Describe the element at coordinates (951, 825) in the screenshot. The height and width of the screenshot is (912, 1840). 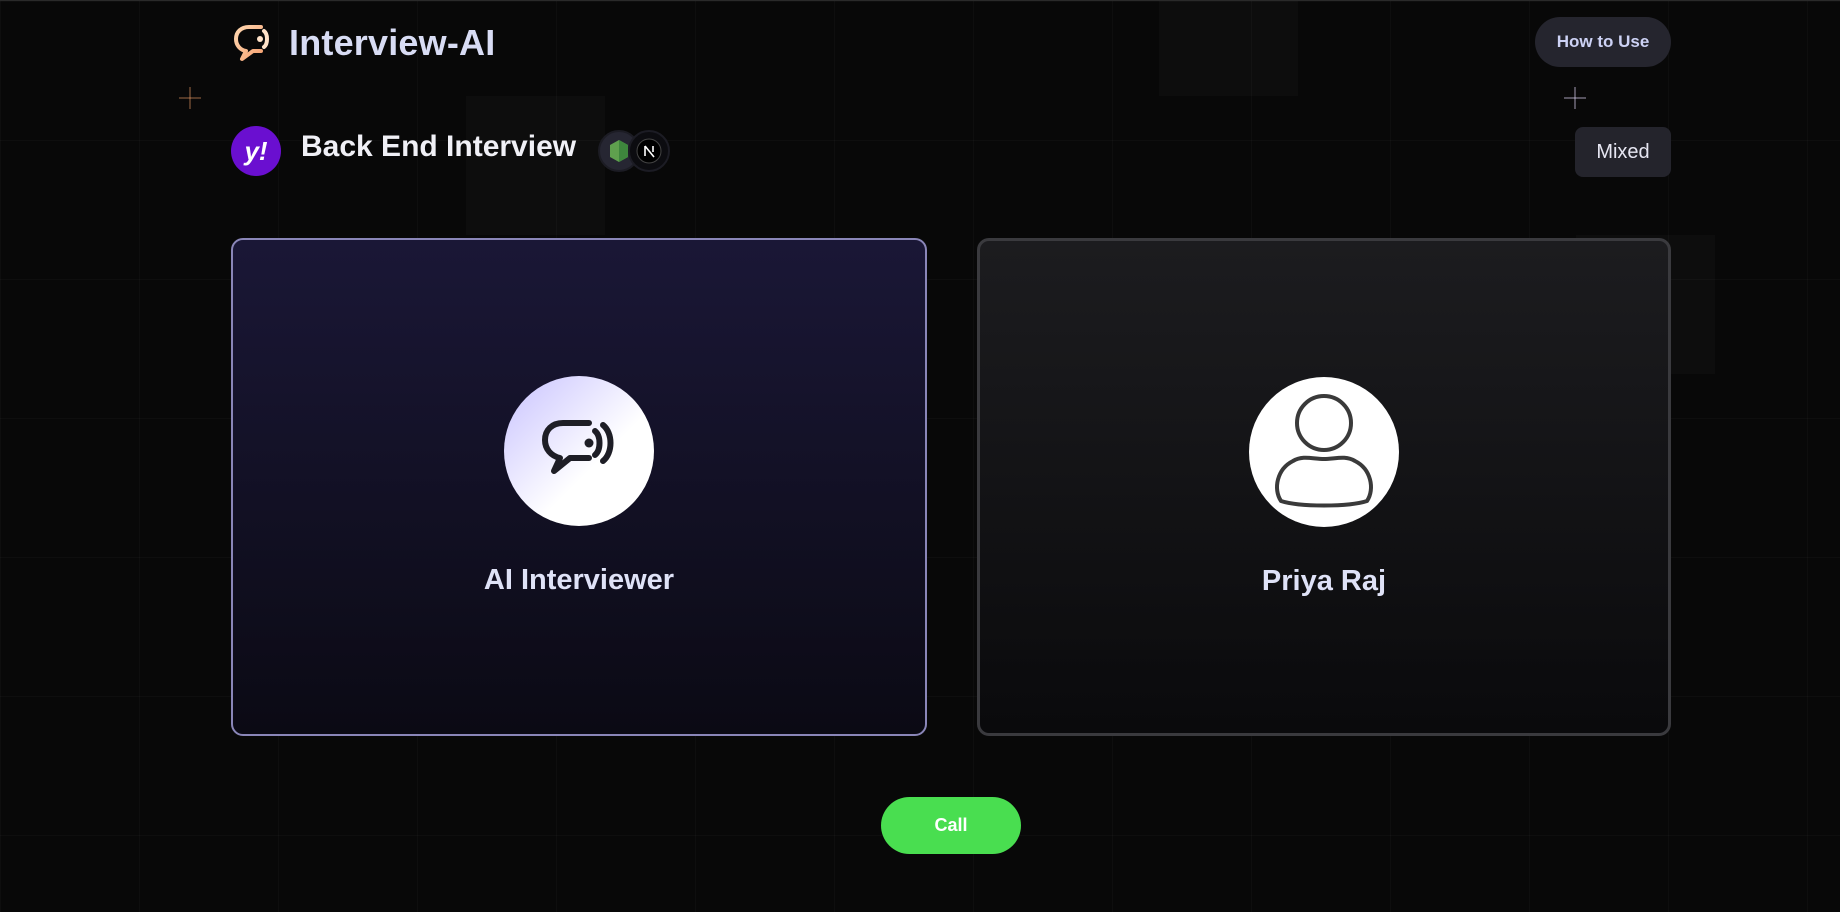
I see `call-button: Call` at that location.